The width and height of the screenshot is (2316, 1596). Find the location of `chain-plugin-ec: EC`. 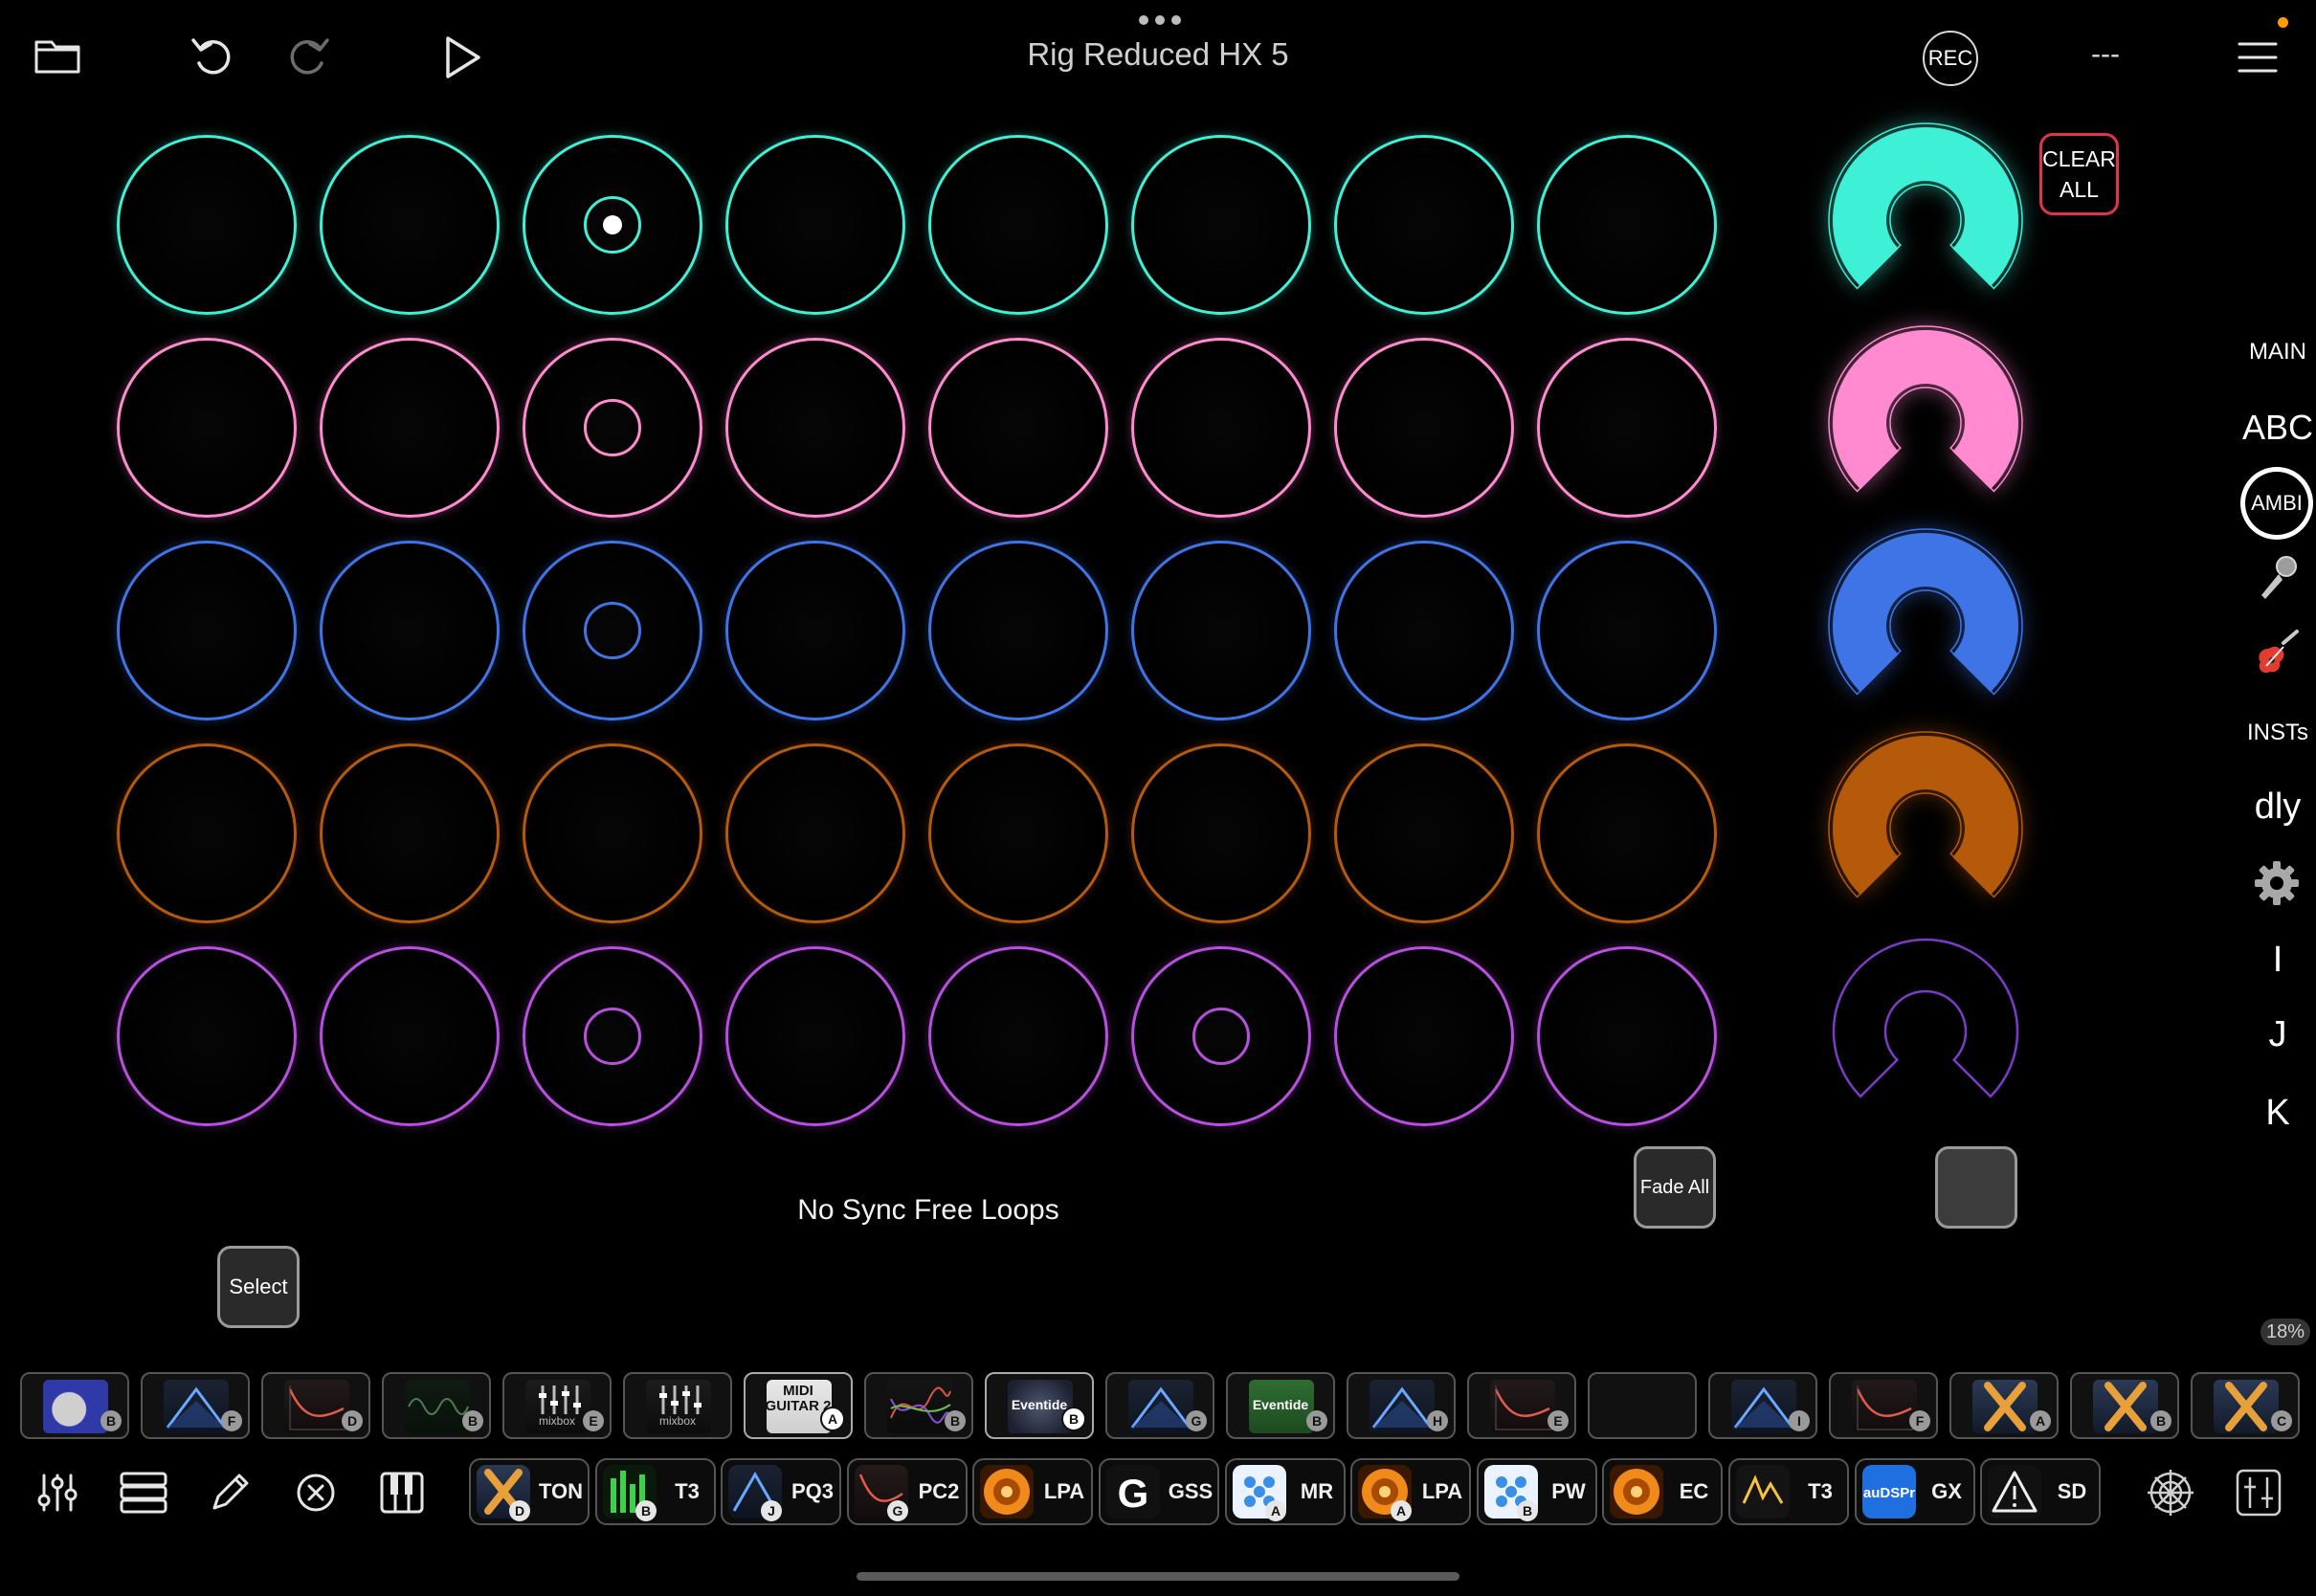

chain-plugin-ec: EC is located at coordinates (1662, 1492).